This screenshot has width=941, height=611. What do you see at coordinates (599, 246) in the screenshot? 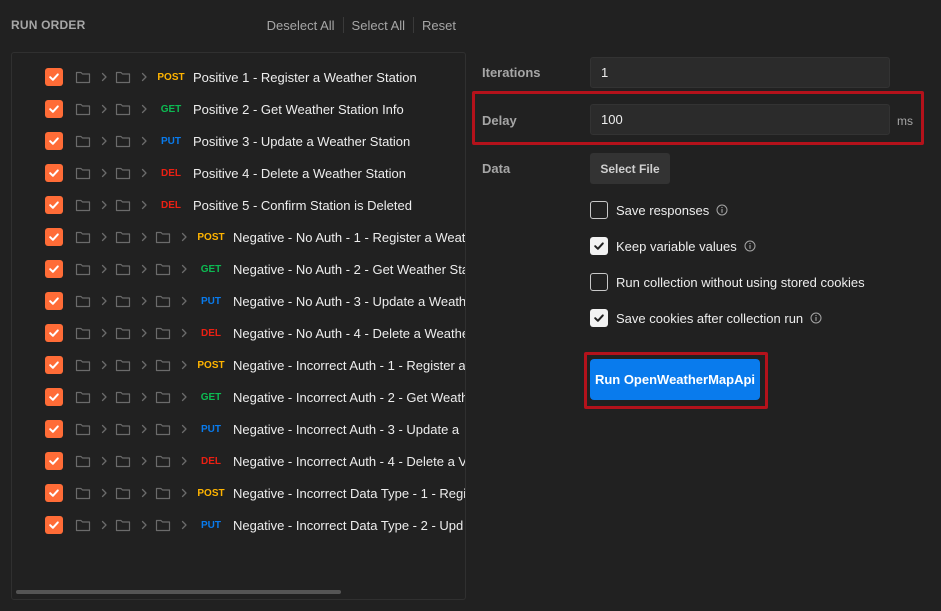
I see `keep-variable-values-checkbox` at bounding box center [599, 246].